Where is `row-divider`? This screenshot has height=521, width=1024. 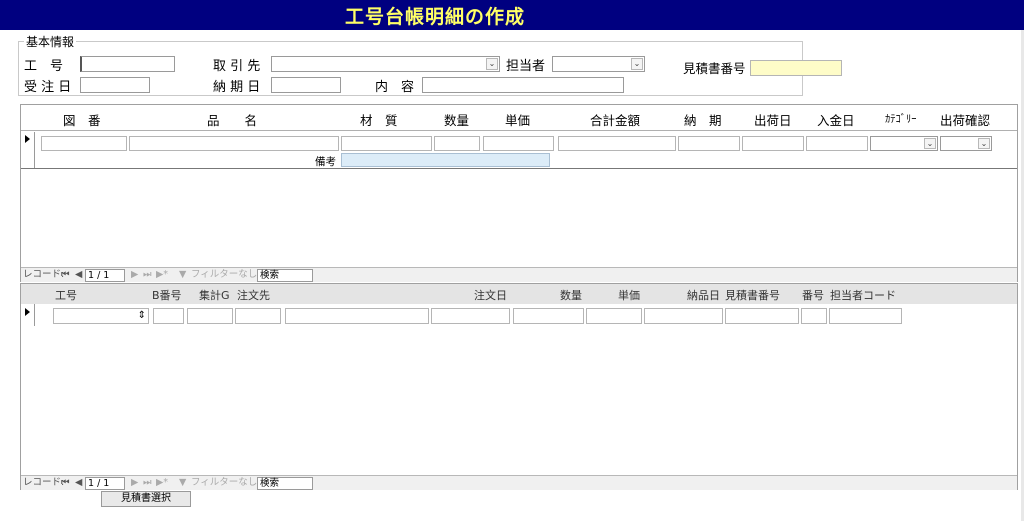 row-divider is located at coordinates (519, 168).